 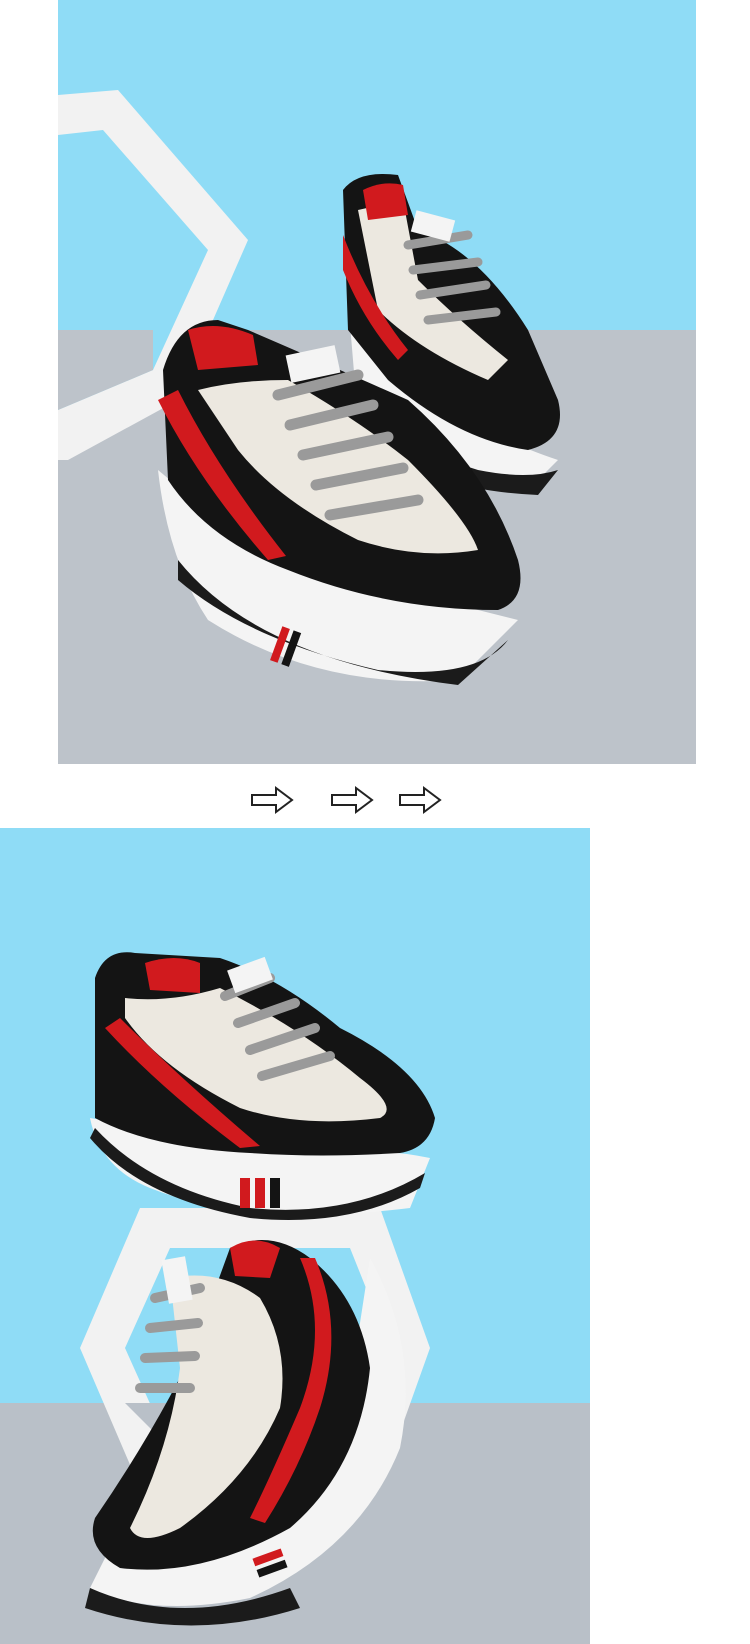 I want to click on arrow-row, so click(x=375, y=800).